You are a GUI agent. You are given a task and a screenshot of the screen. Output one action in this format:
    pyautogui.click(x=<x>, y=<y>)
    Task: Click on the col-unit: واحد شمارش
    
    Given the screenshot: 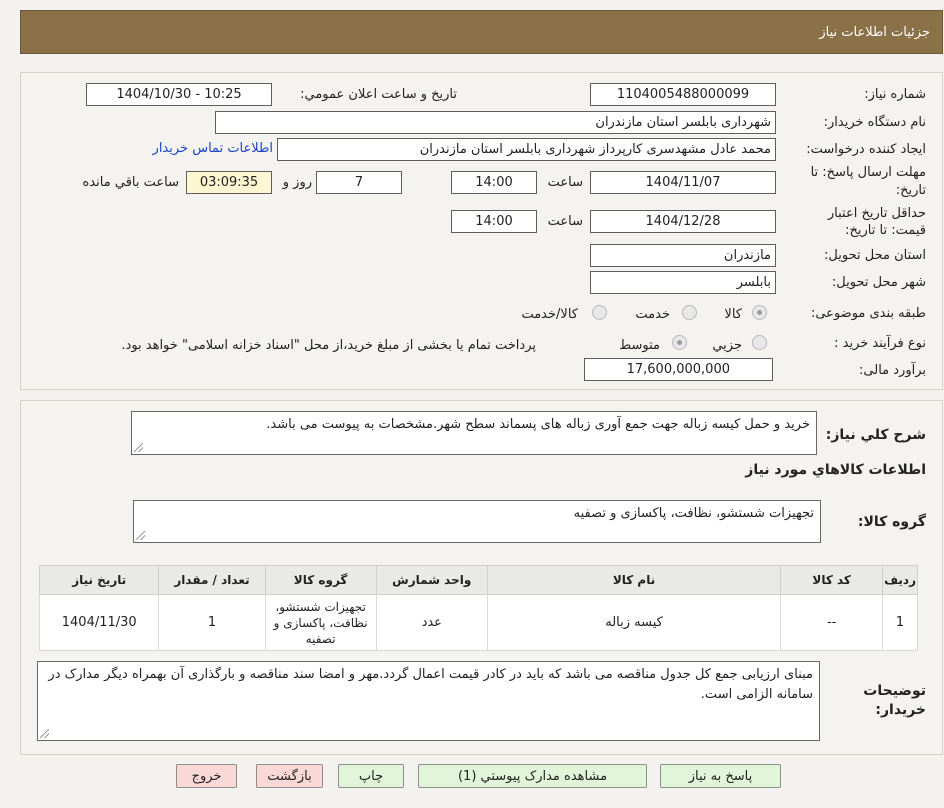 What is the action you would take?
    pyautogui.click(x=431, y=580)
    